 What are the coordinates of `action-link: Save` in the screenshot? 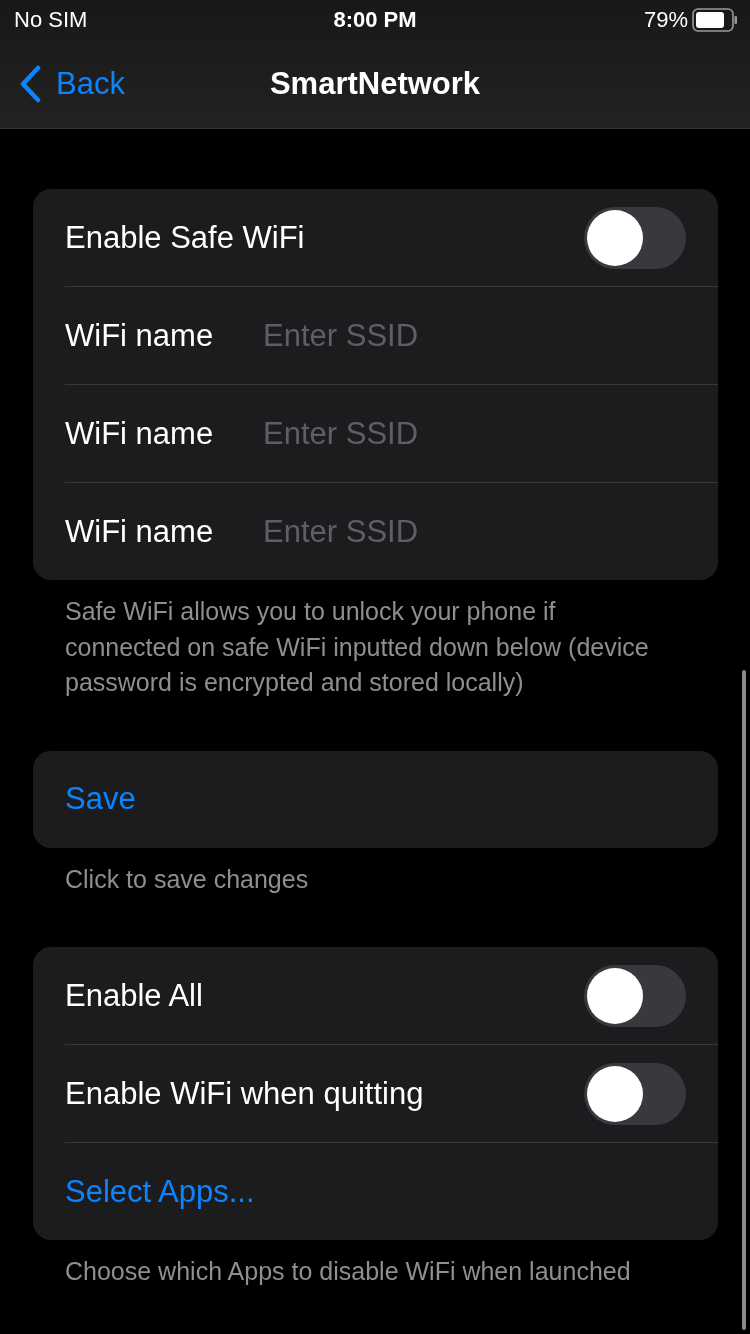 It's located at (100, 799).